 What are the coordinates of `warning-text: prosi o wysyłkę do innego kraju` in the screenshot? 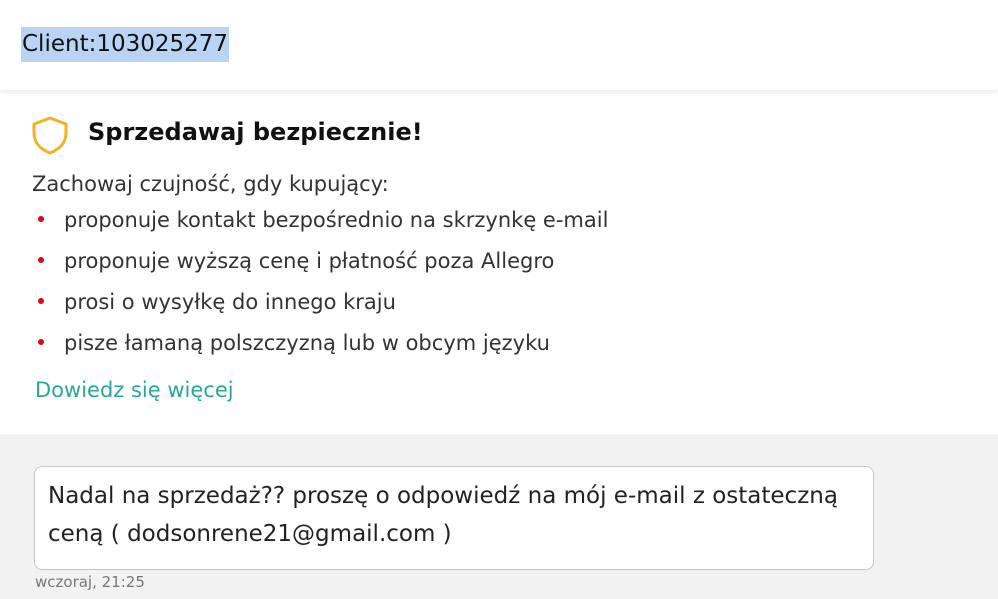 It's located at (230, 302).